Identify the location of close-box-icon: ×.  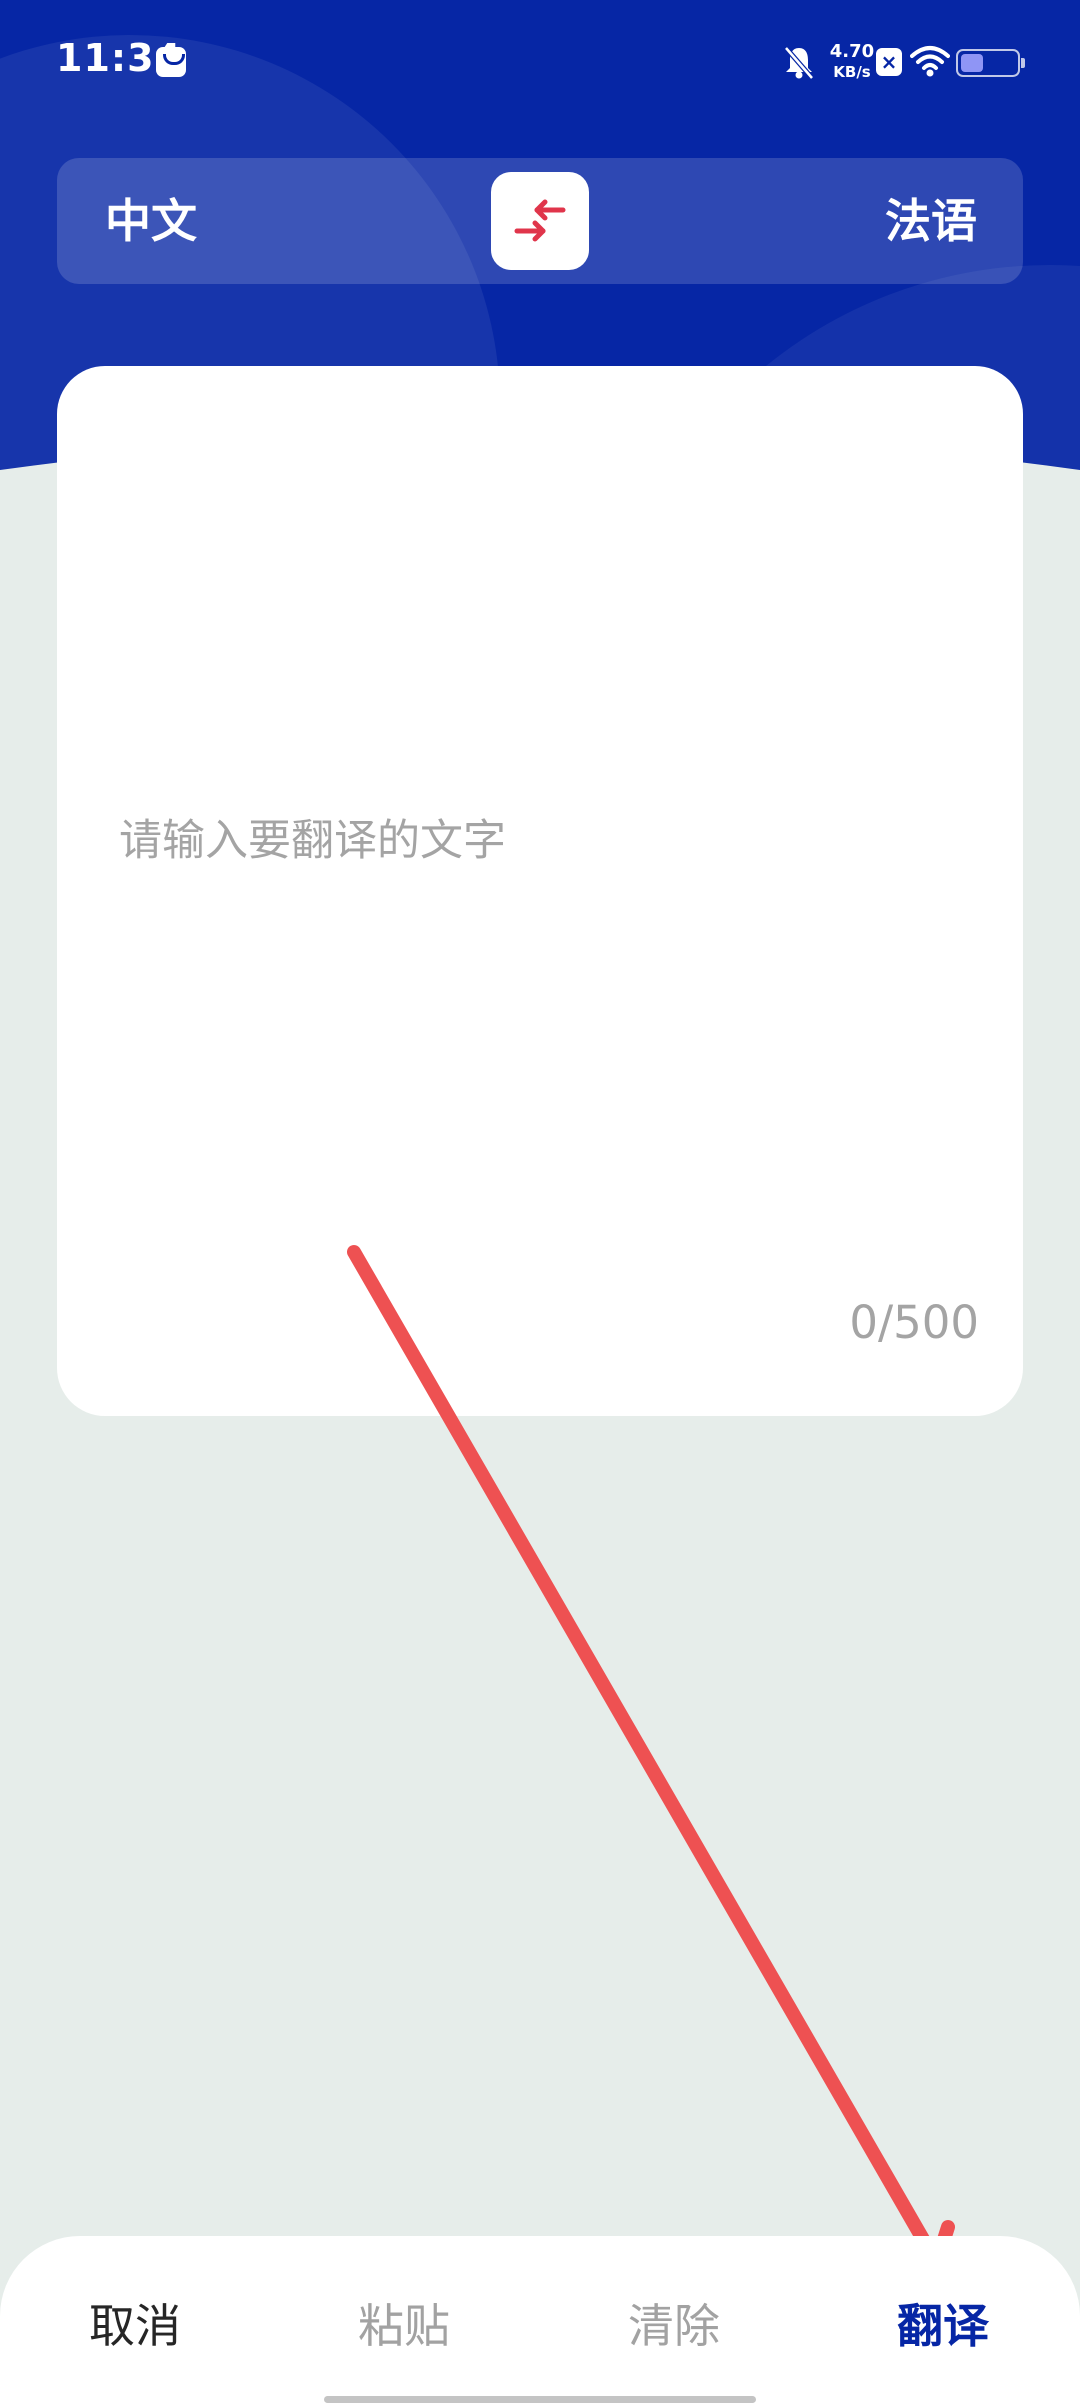
(889, 62).